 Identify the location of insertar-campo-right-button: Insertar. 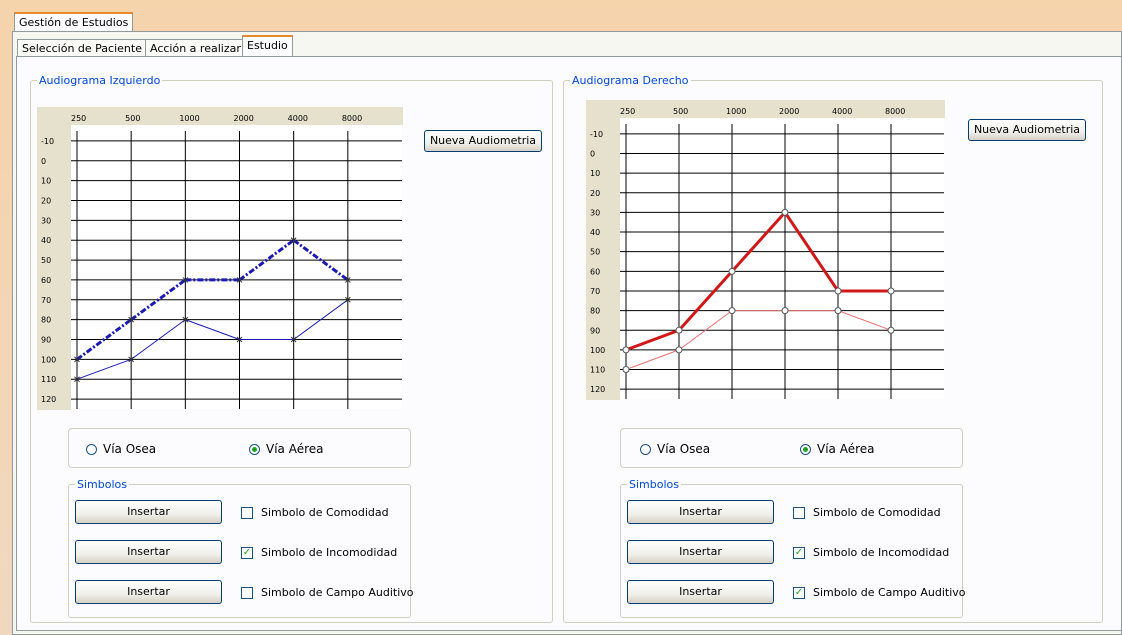
(700, 592).